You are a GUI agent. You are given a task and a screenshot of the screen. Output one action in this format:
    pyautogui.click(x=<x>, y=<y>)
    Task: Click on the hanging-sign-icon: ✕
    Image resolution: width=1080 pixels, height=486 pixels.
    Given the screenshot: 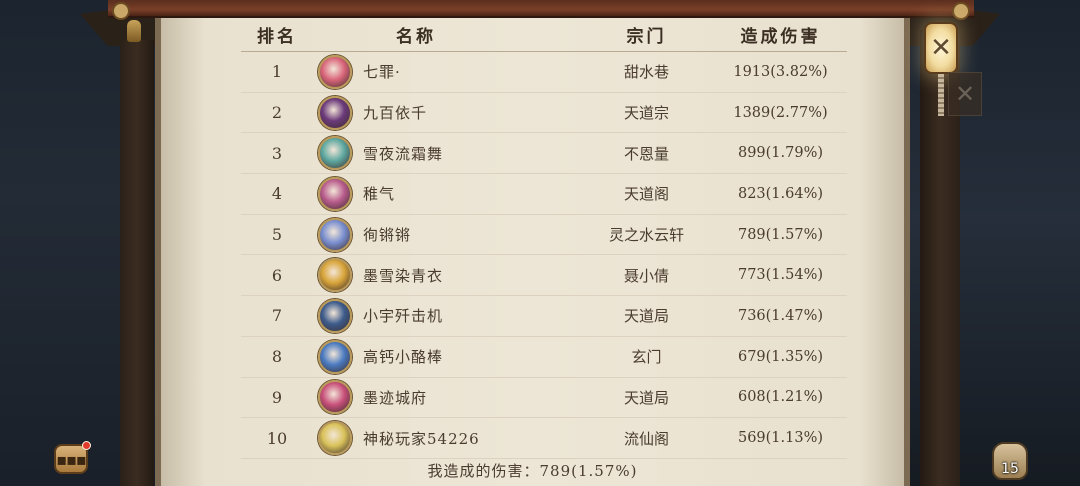 What is the action you would take?
    pyautogui.click(x=965, y=94)
    